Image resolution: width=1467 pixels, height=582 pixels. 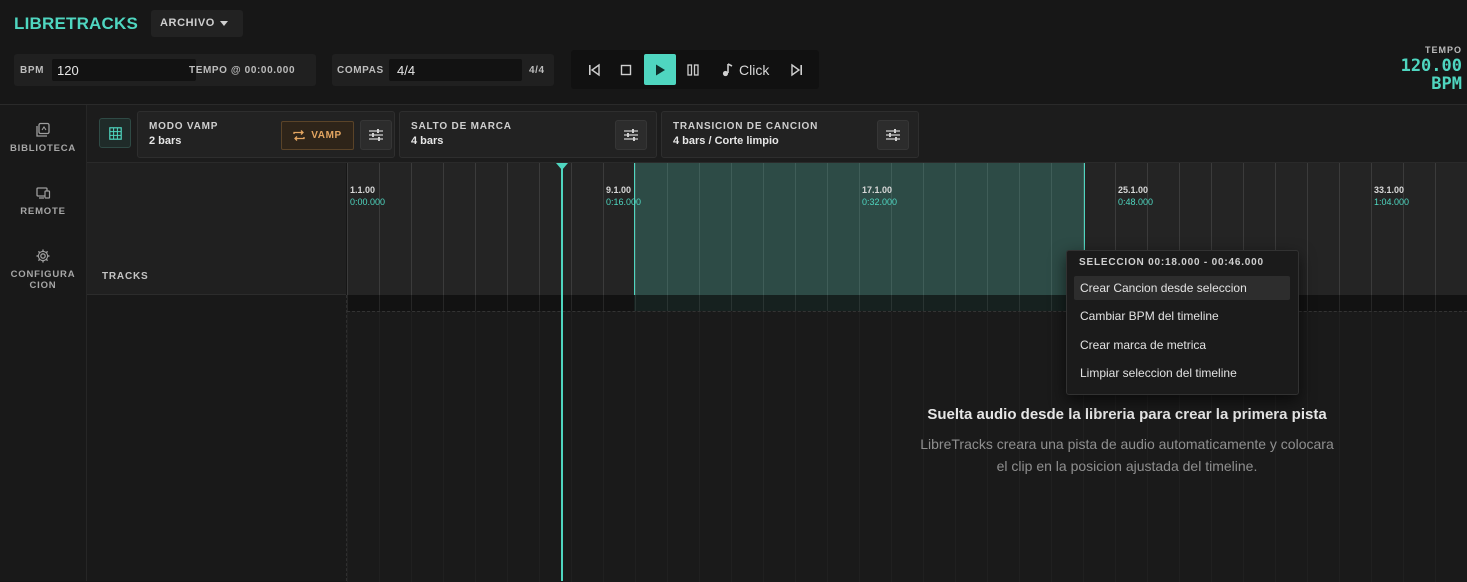 I want to click on stop-icon, so click(x=626, y=69).